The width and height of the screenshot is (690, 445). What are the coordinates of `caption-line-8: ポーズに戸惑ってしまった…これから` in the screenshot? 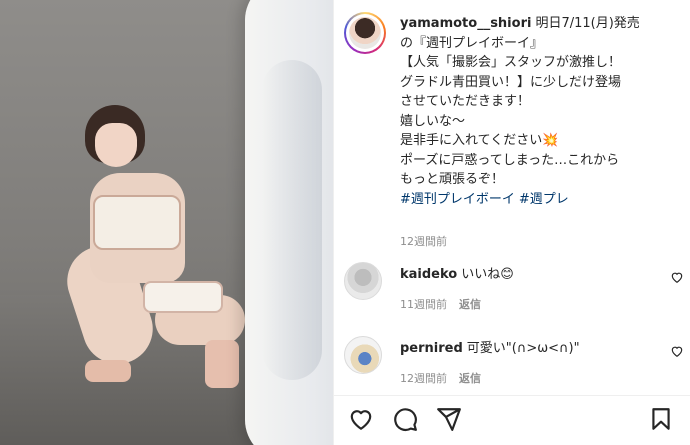 It's located at (510, 160).